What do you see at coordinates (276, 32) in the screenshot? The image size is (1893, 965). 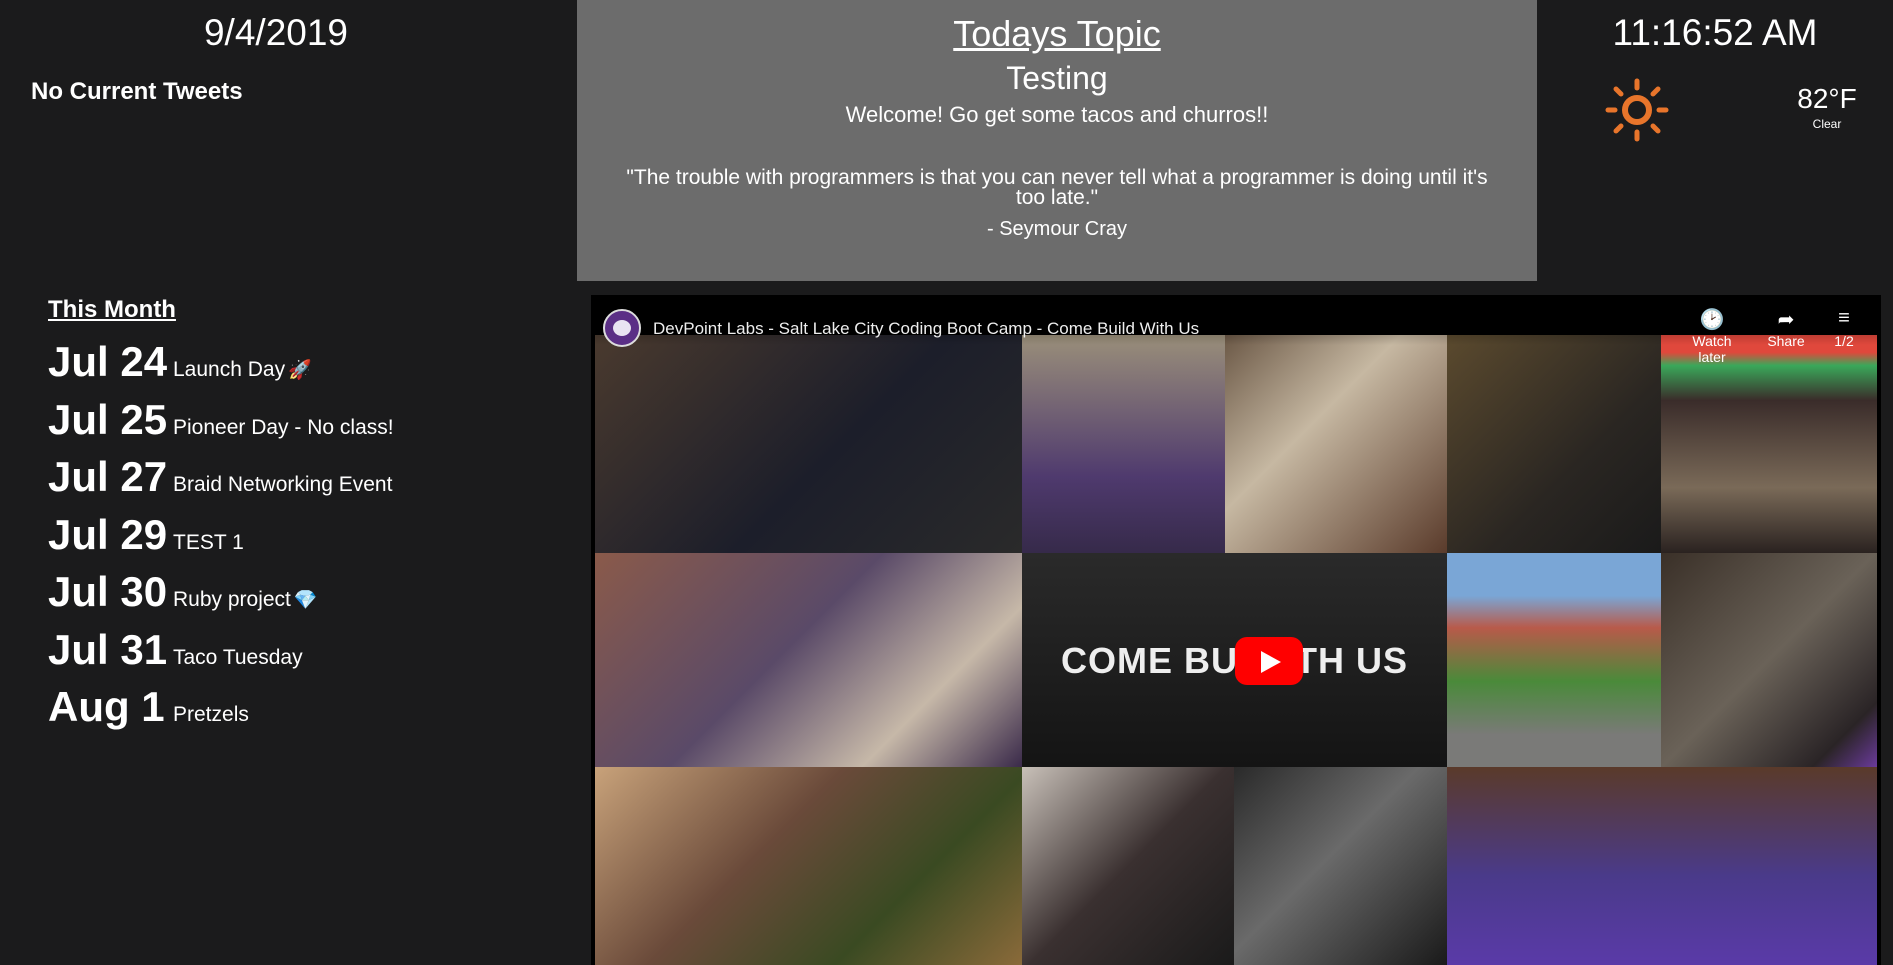 I see `current-date: 9/4/2019` at bounding box center [276, 32].